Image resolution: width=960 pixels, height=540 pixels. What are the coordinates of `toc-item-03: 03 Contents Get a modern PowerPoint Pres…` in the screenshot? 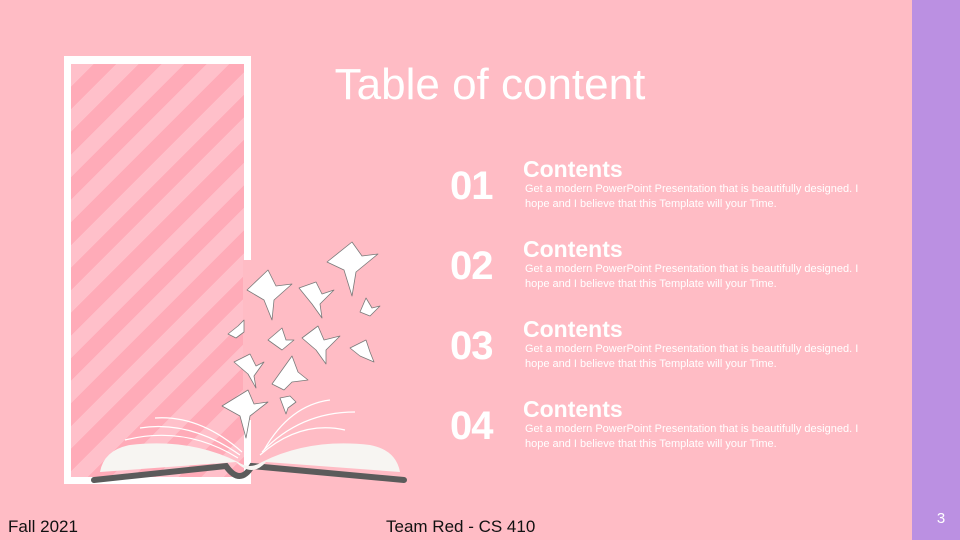 It's located at (670, 353).